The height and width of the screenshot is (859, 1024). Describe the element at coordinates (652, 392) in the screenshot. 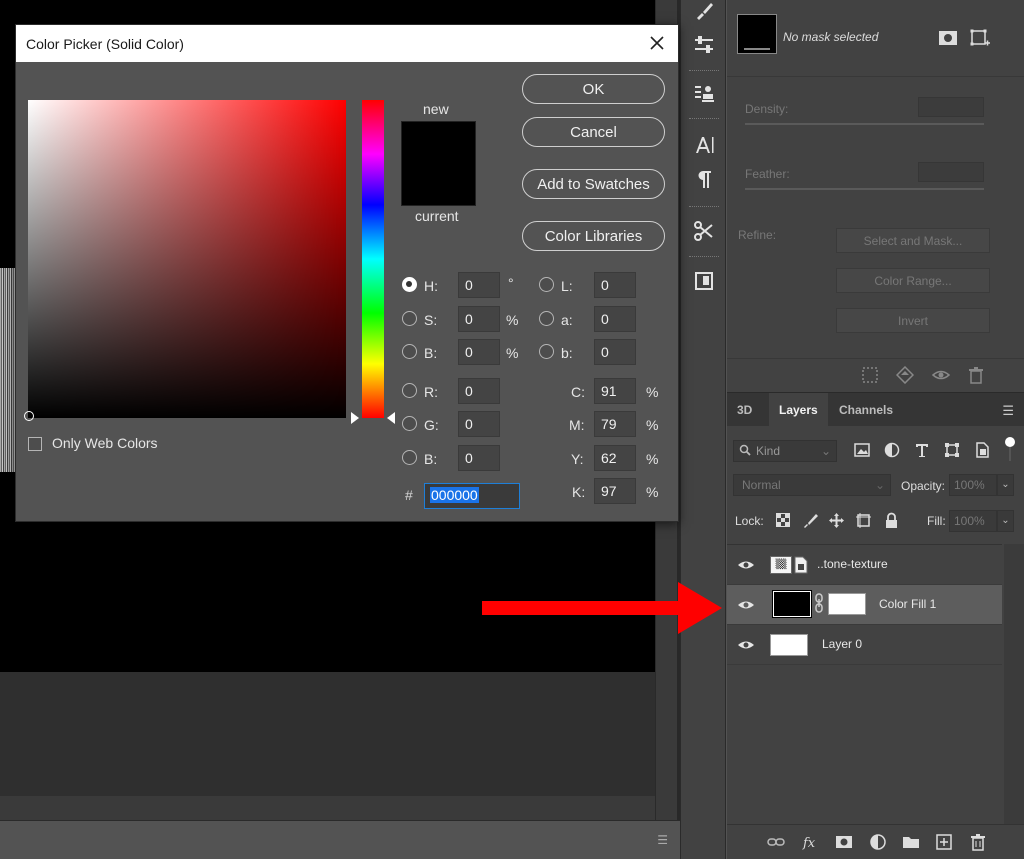

I see `cyan-unit: %` at that location.